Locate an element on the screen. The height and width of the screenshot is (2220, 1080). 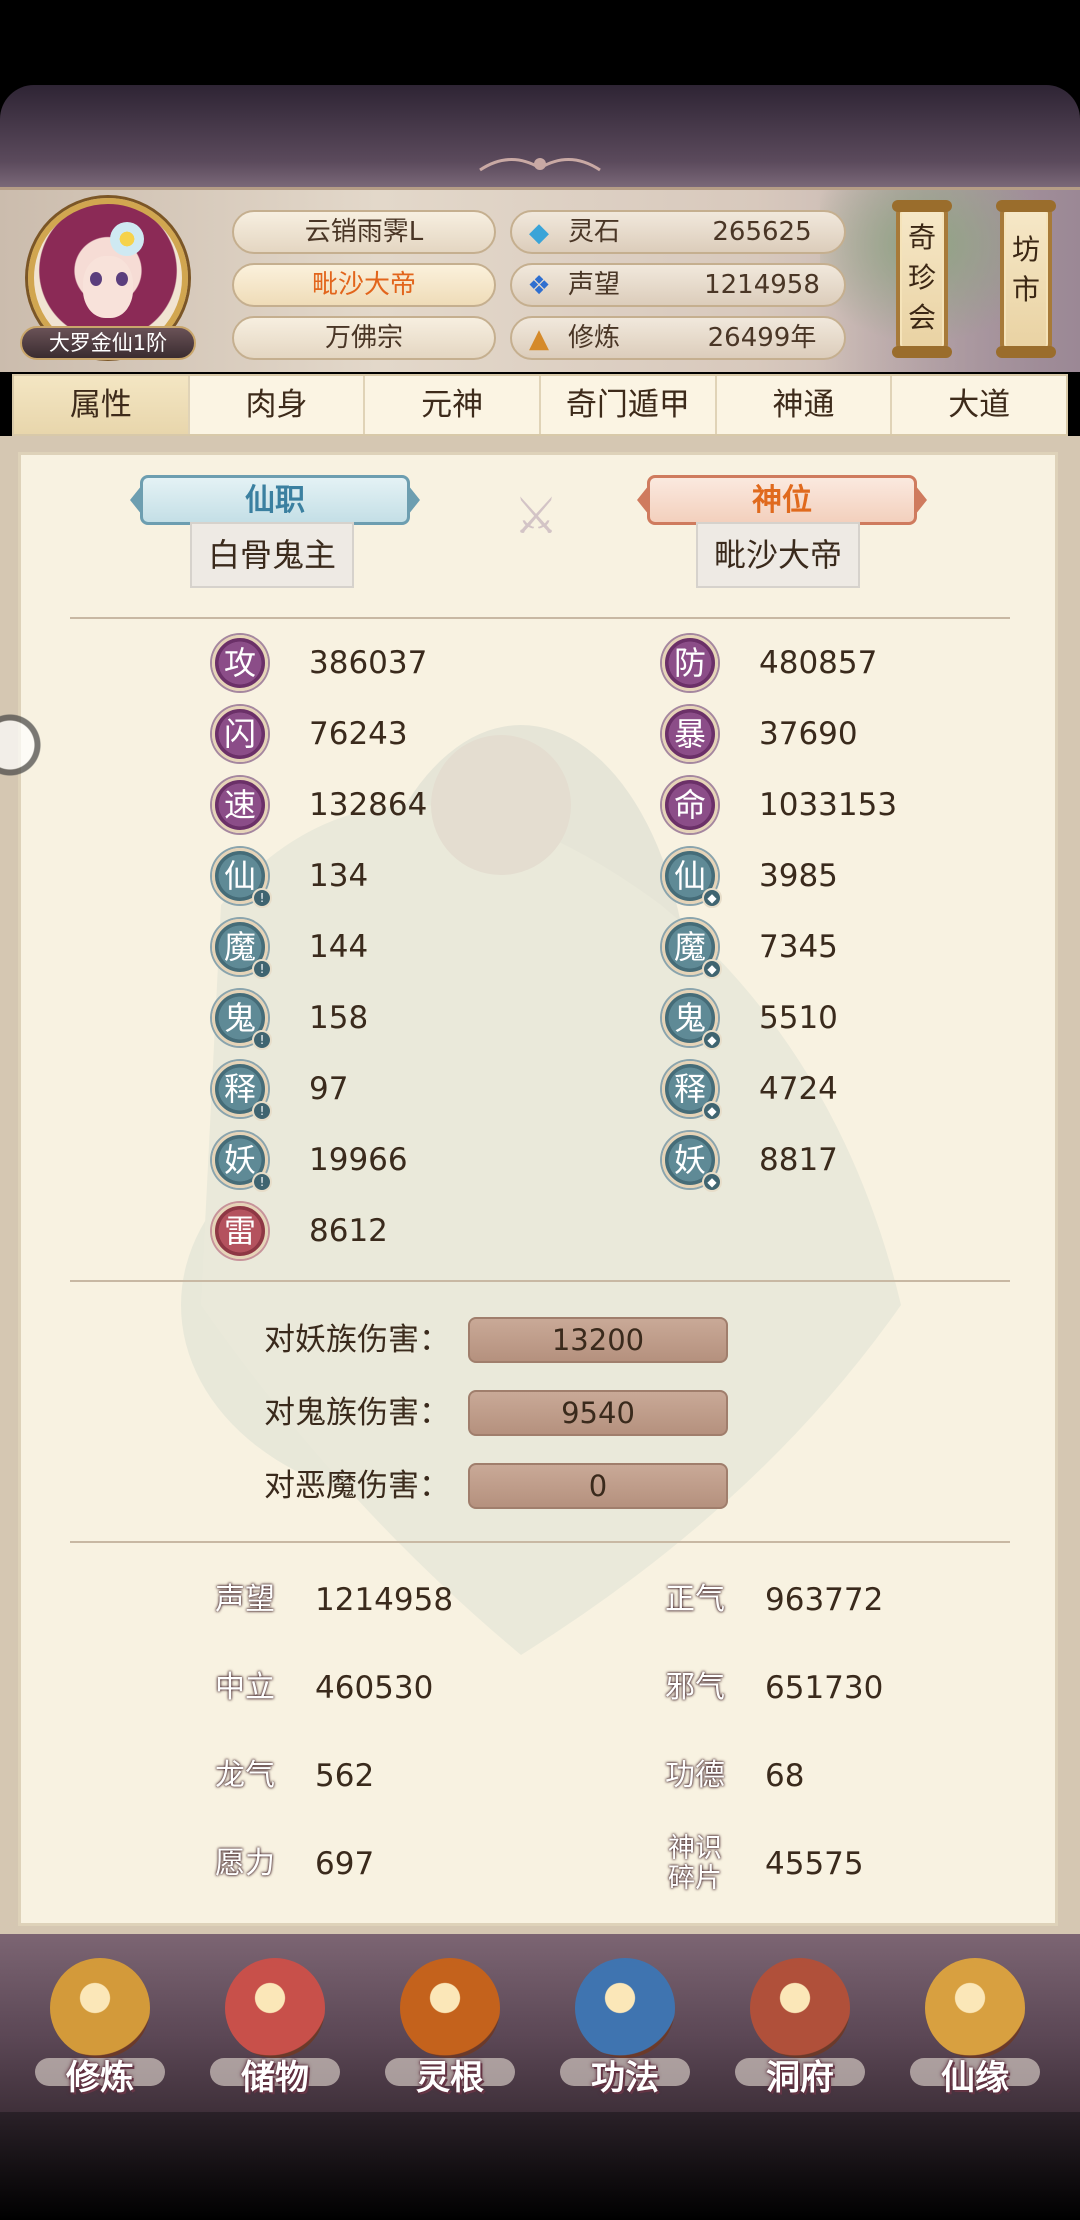
damage-value-demon-race: 13200 is located at coordinates (598, 1340).